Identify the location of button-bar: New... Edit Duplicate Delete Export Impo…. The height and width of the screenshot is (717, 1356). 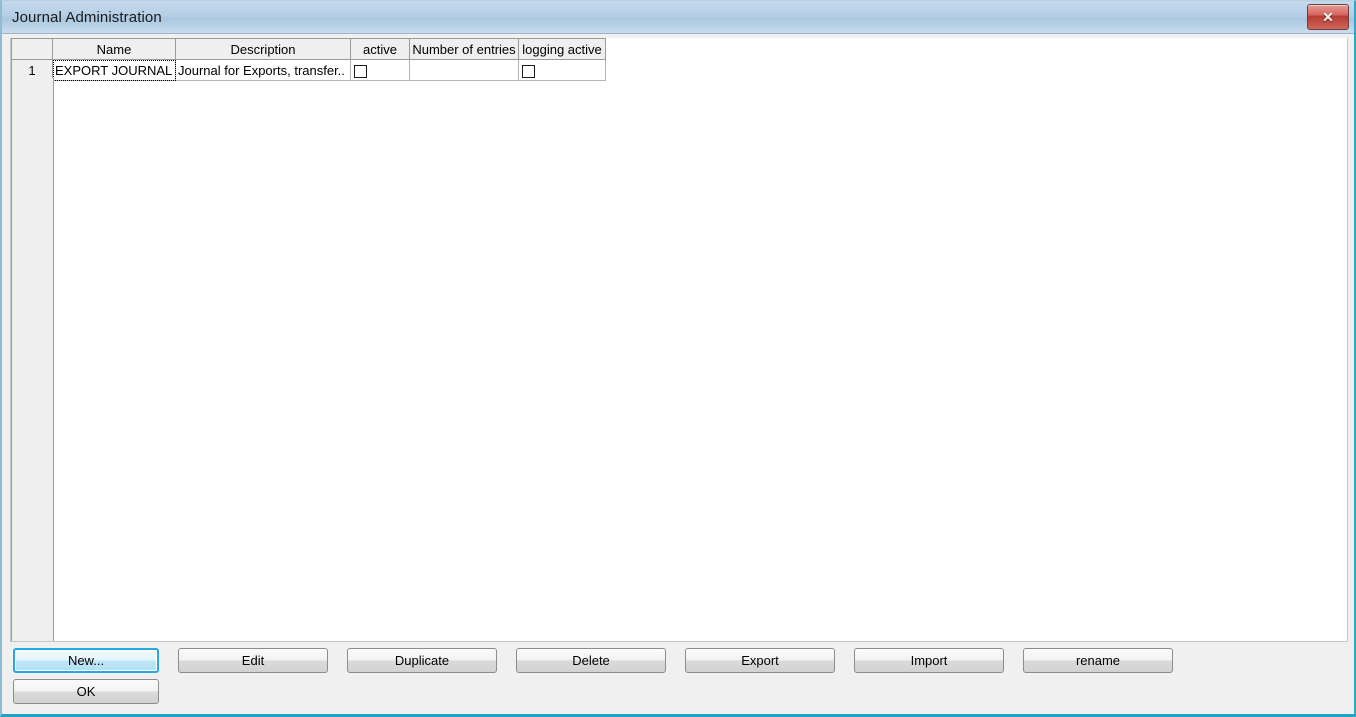
(678, 678).